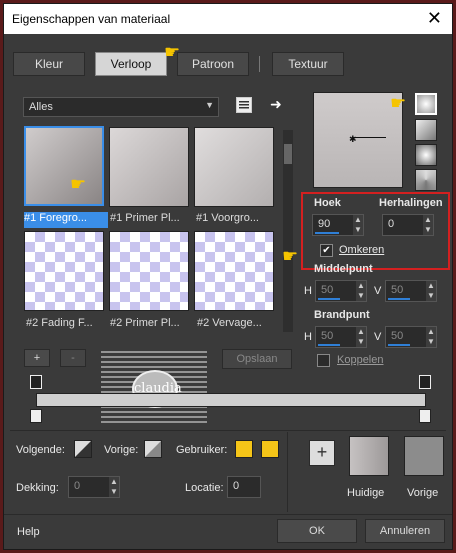 The width and height of the screenshot is (456, 553). What do you see at coordinates (411, 337) in the screenshot?
I see `focal-v-stepper: 50 ▲ ▼` at bounding box center [411, 337].